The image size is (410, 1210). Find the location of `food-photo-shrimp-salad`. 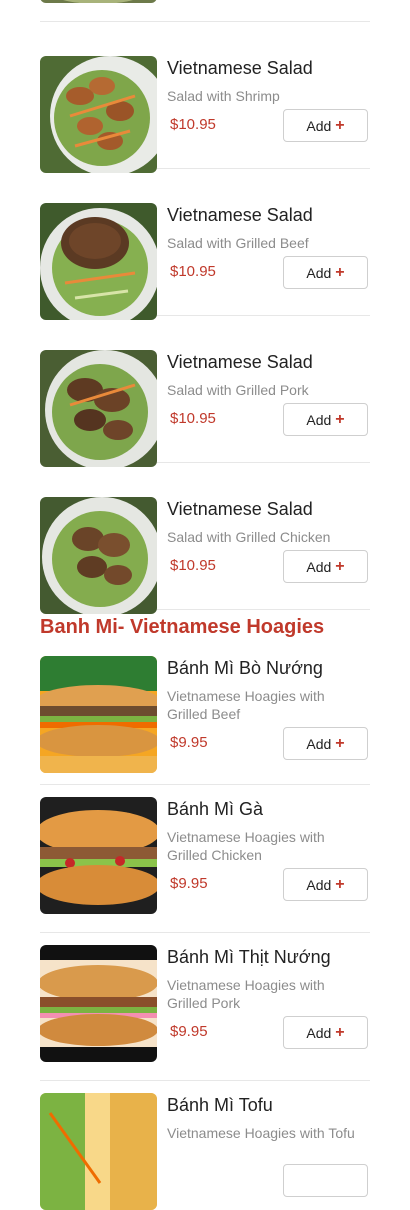

food-photo-shrimp-salad is located at coordinates (98, 114).